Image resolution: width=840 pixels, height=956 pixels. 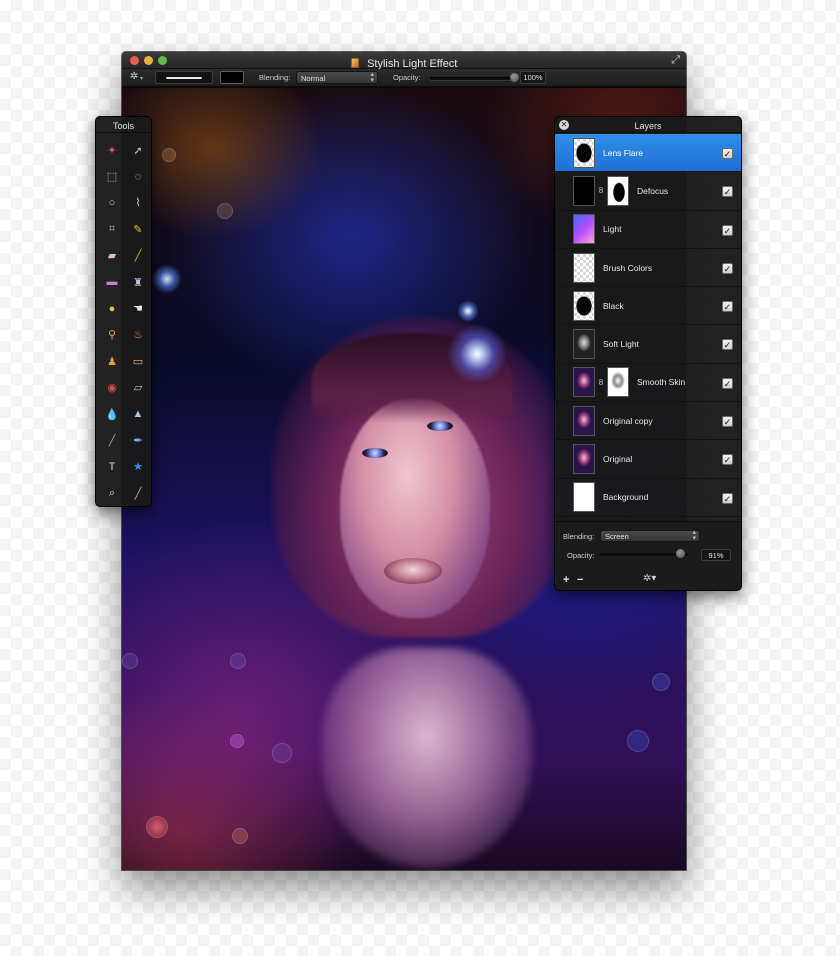 What do you see at coordinates (138, 176) in the screenshot?
I see `ellipse-select-icon: ◌` at bounding box center [138, 176].